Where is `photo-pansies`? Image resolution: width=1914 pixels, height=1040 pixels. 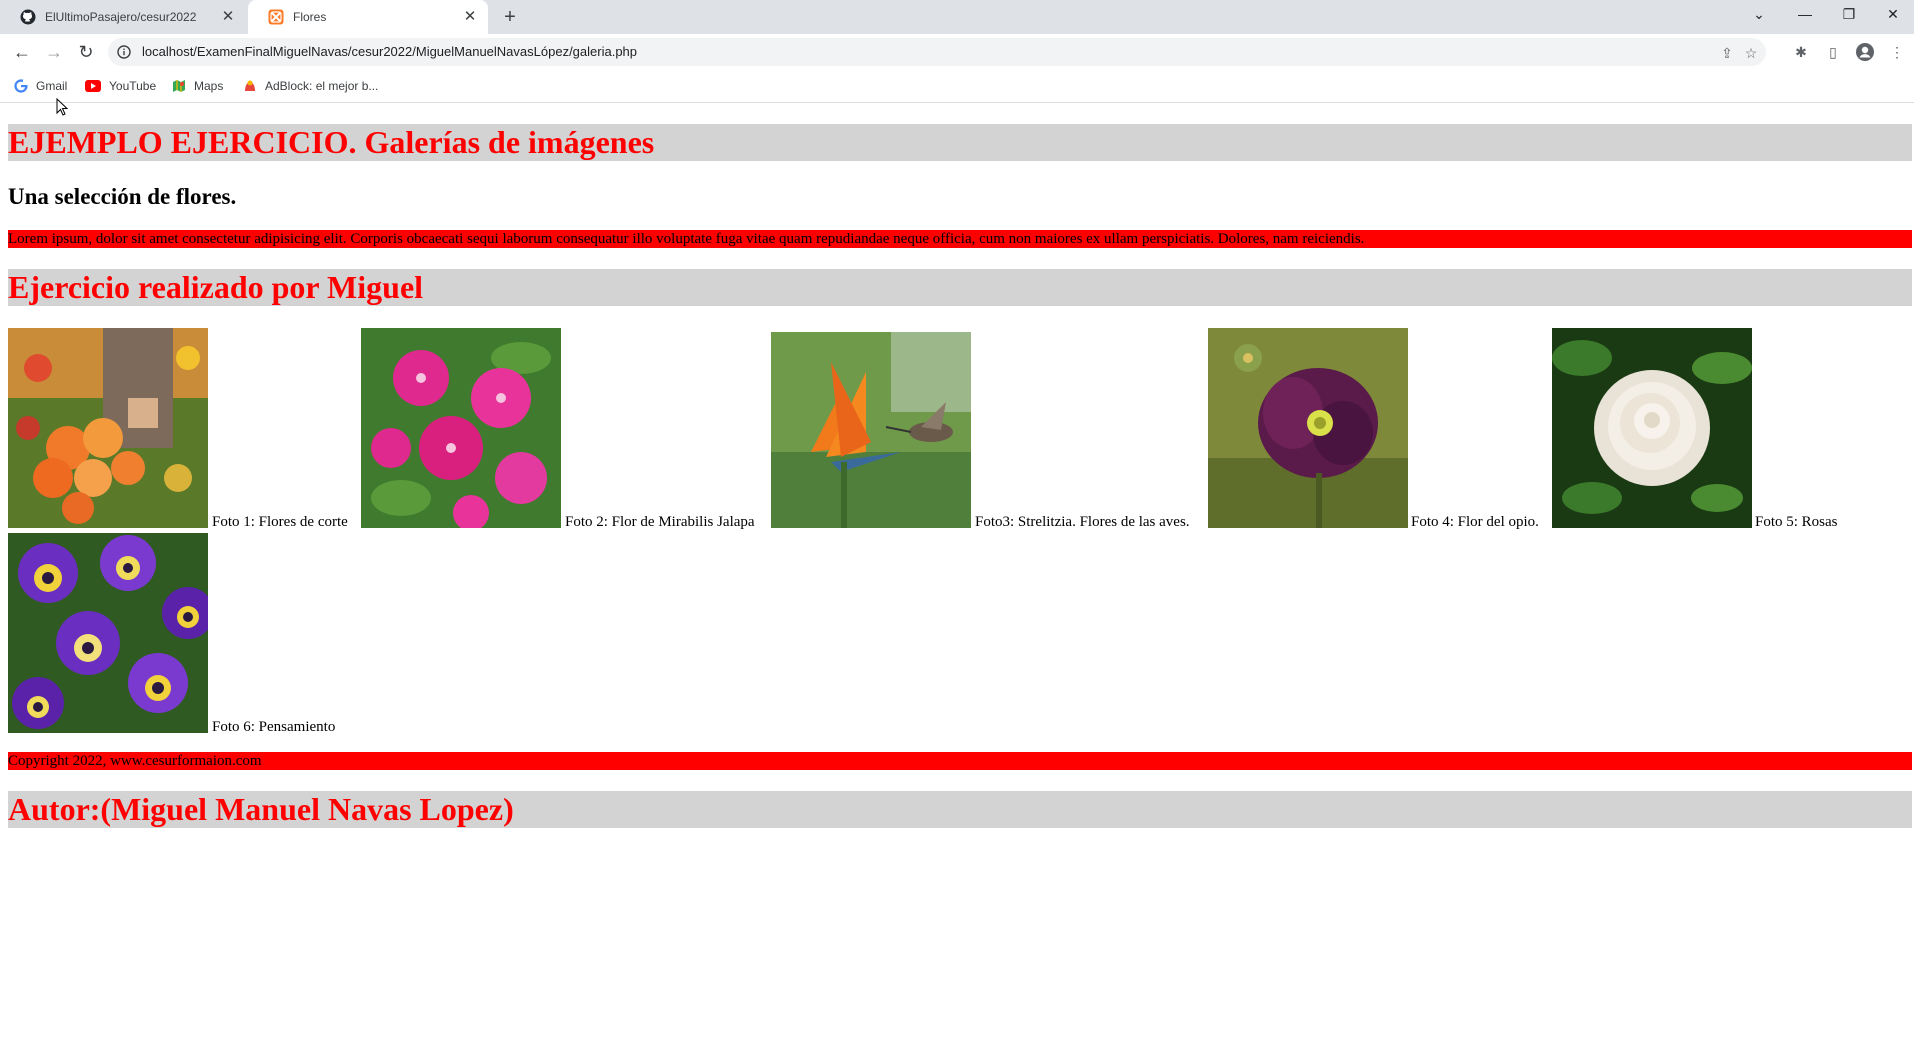
photo-pansies is located at coordinates (111, 633).